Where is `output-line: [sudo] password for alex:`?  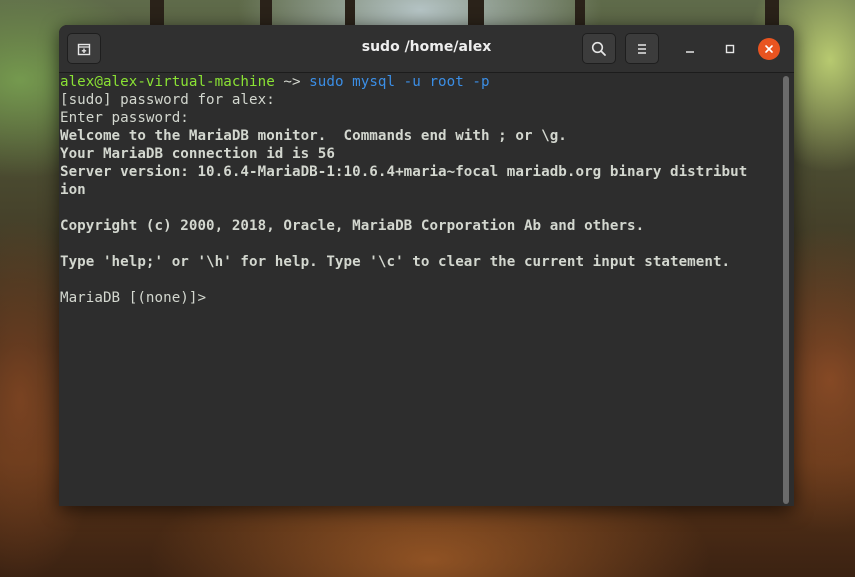 output-line: [sudo] password for alex: is located at coordinates (167, 100).